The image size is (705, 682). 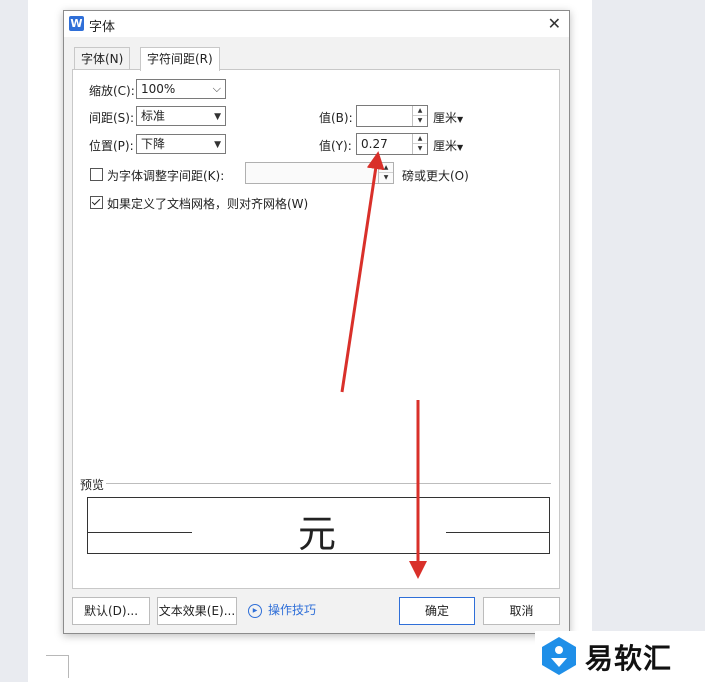 I want to click on arrow-to-position-value, so click(x=362, y=272).